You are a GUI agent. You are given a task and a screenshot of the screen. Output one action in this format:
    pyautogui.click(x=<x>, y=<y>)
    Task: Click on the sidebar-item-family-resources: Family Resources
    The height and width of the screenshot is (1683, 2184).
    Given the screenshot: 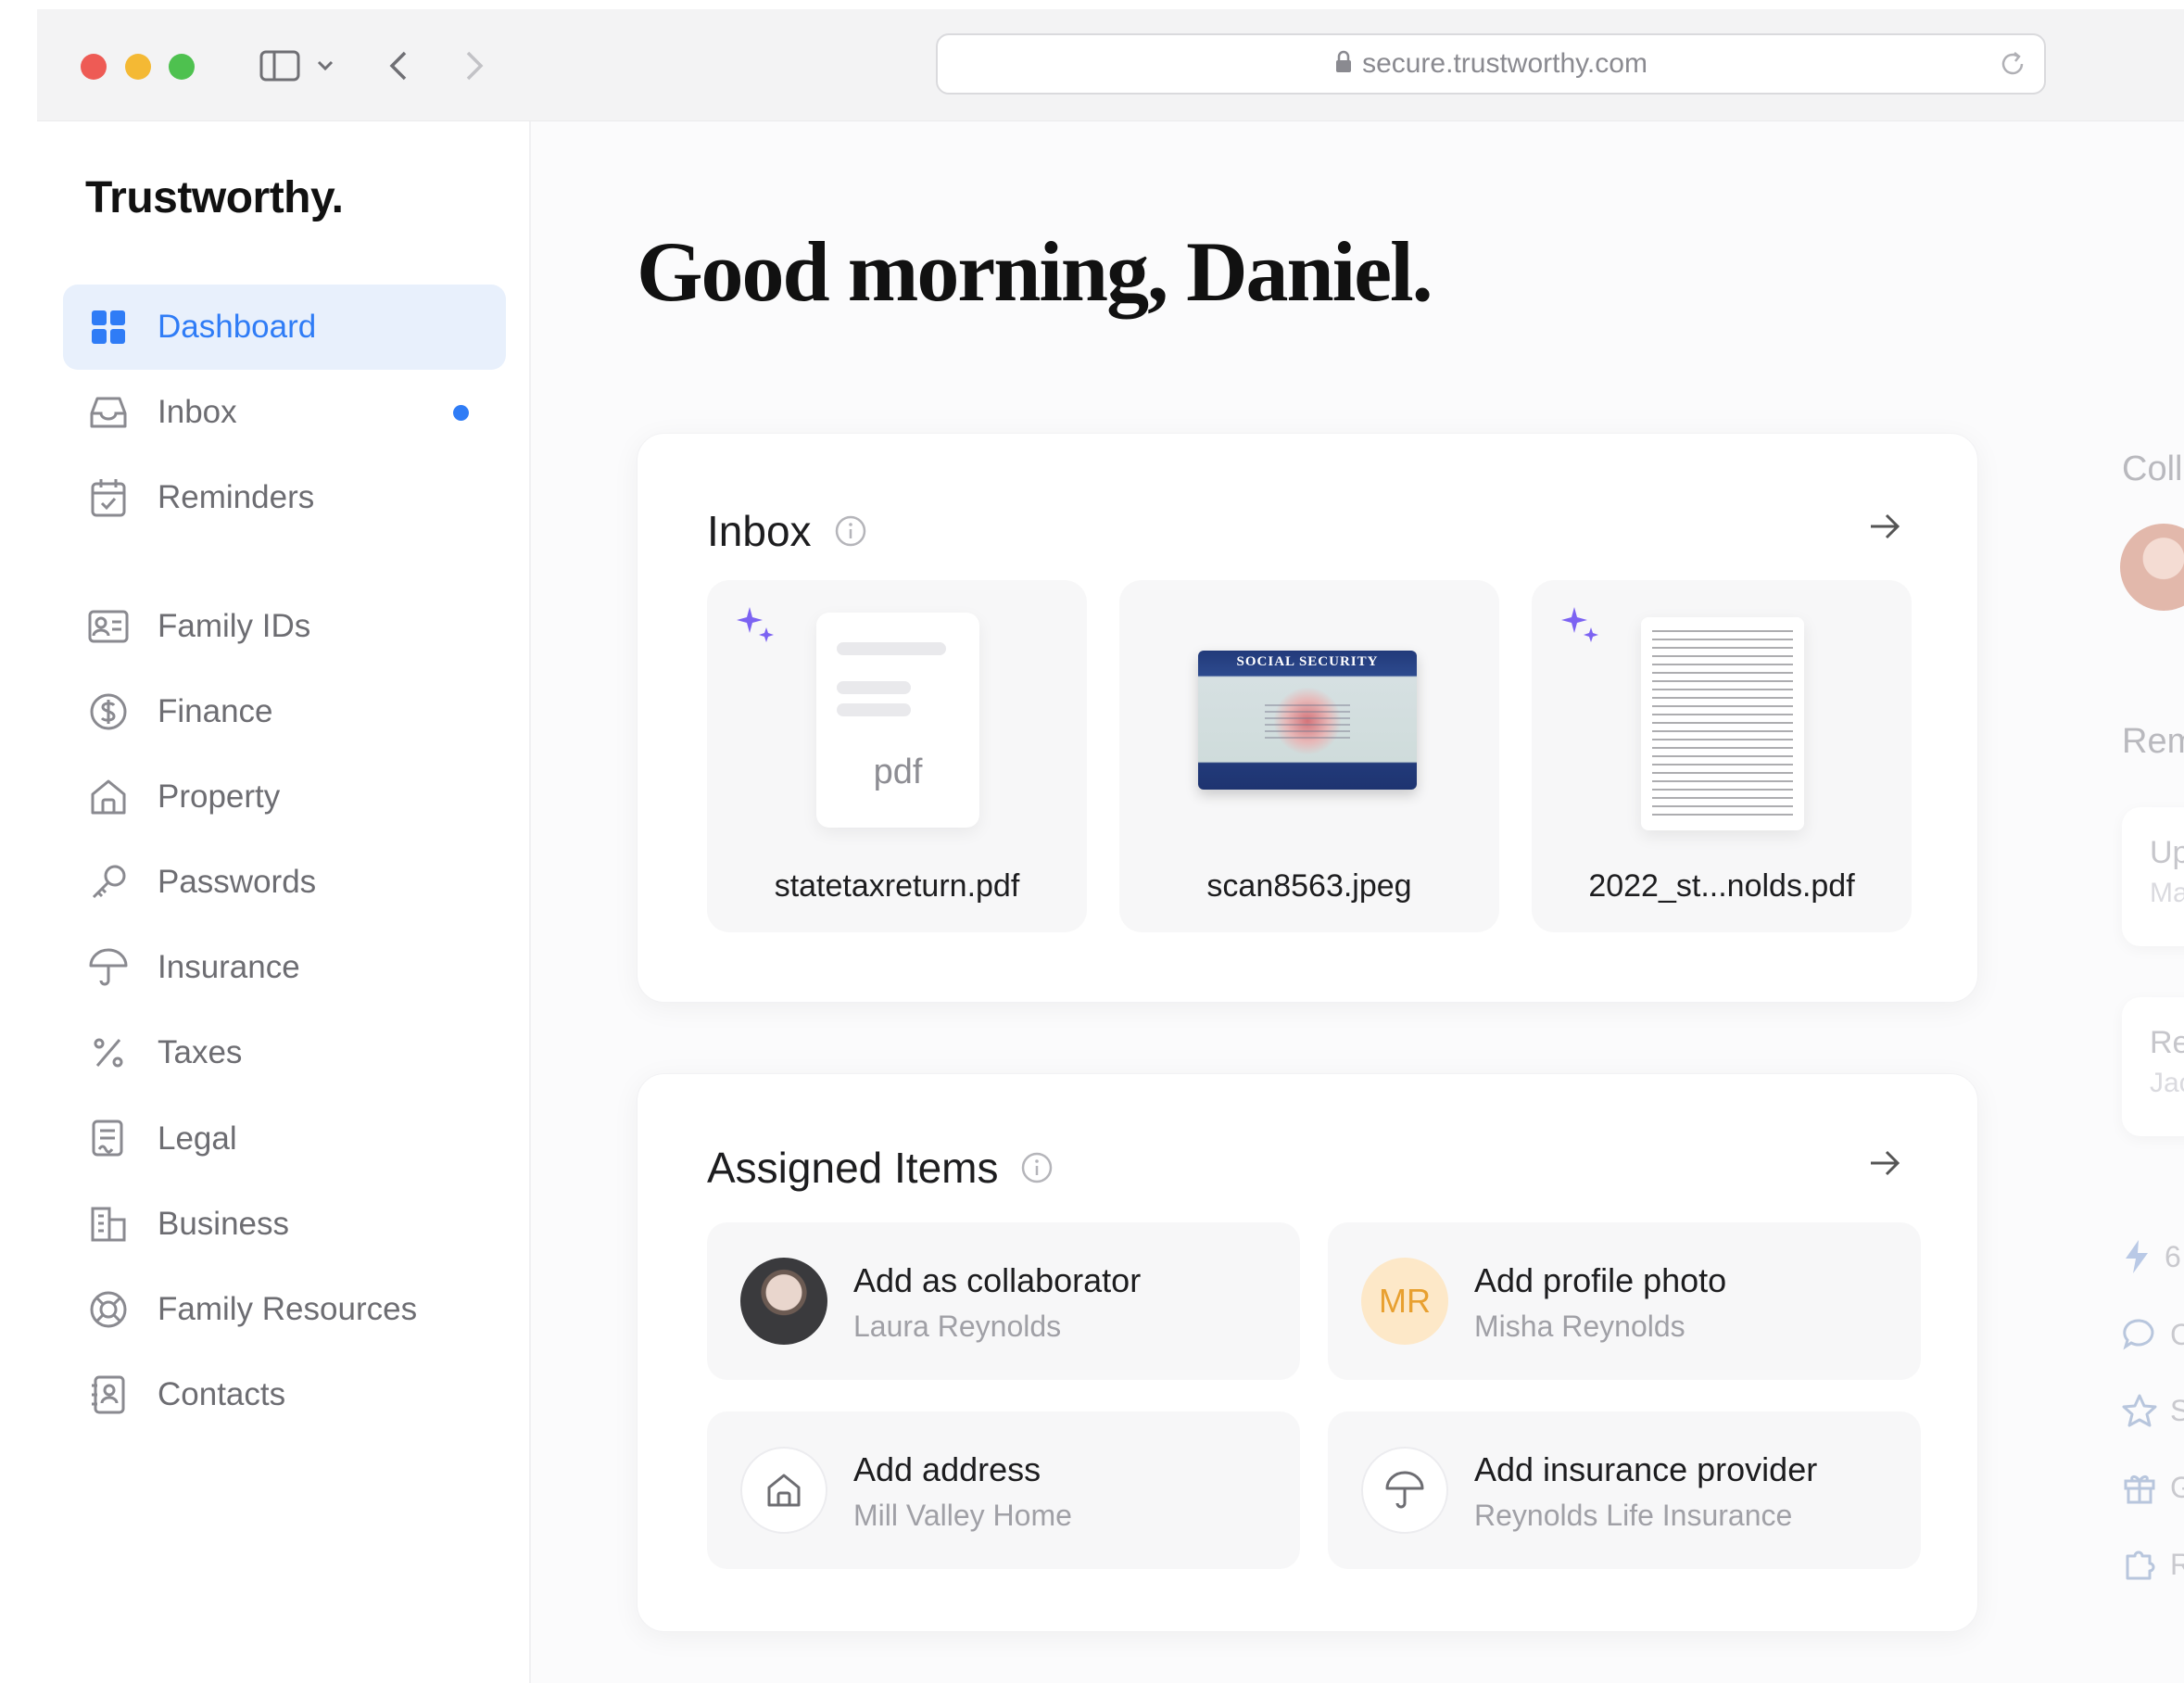 What is the action you would take?
    pyautogui.click(x=284, y=1309)
    